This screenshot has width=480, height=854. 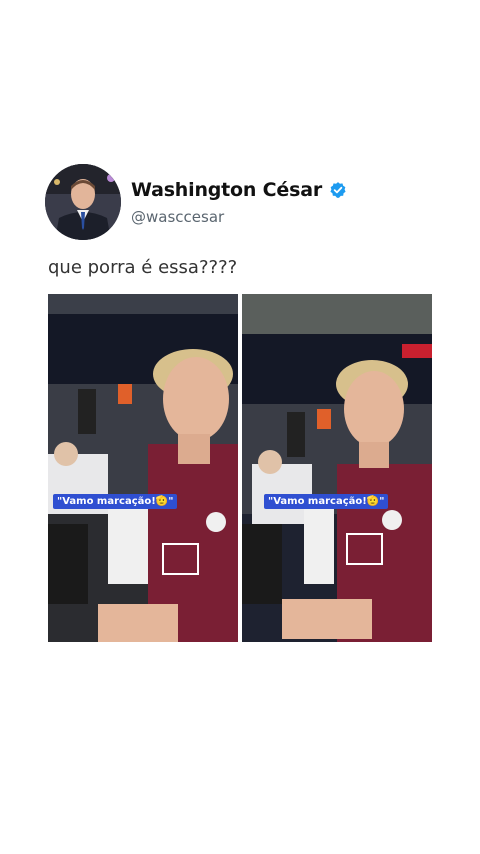 I want to click on handle: @wasccesar, so click(x=177, y=217).